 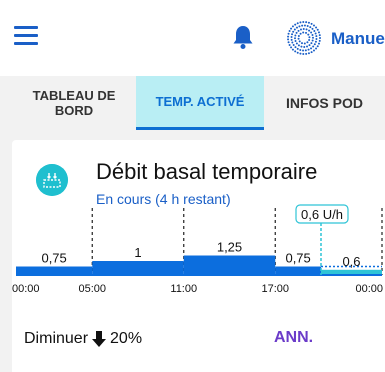 What do you see at coordinates (126, 338) in the screenshot?
I see `action-percent: 20%` at bounding box center [126, 338].